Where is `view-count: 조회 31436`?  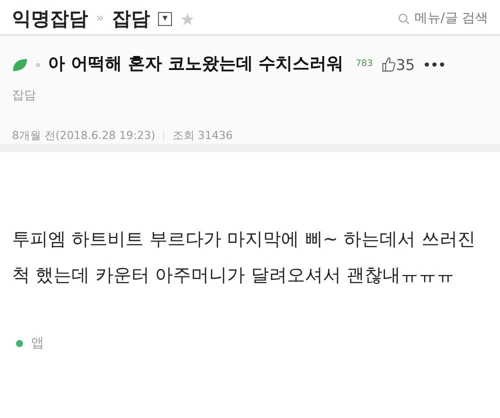
view-count: 조회 31436 is located at coordinates (202, 136).